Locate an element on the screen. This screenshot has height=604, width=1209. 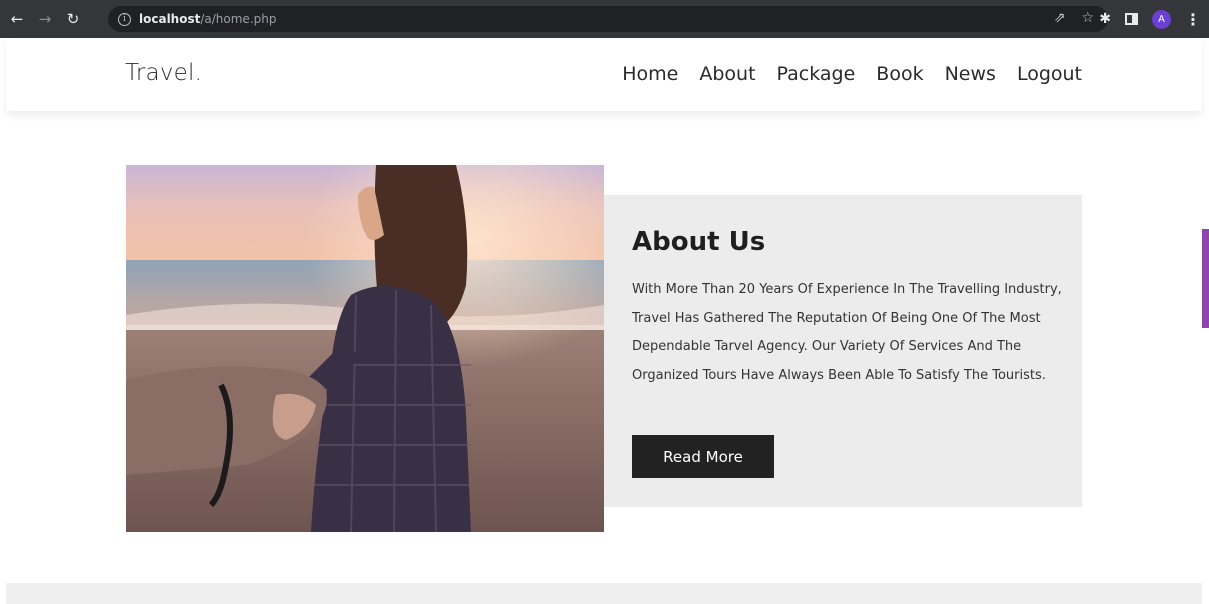
forward-arrow-icon: → is located at coordinates (45, 19).